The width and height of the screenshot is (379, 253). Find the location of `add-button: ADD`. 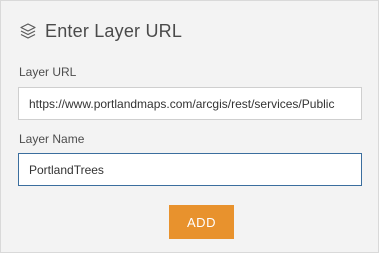

add-button: ADD is located at coordinates (201, 222).